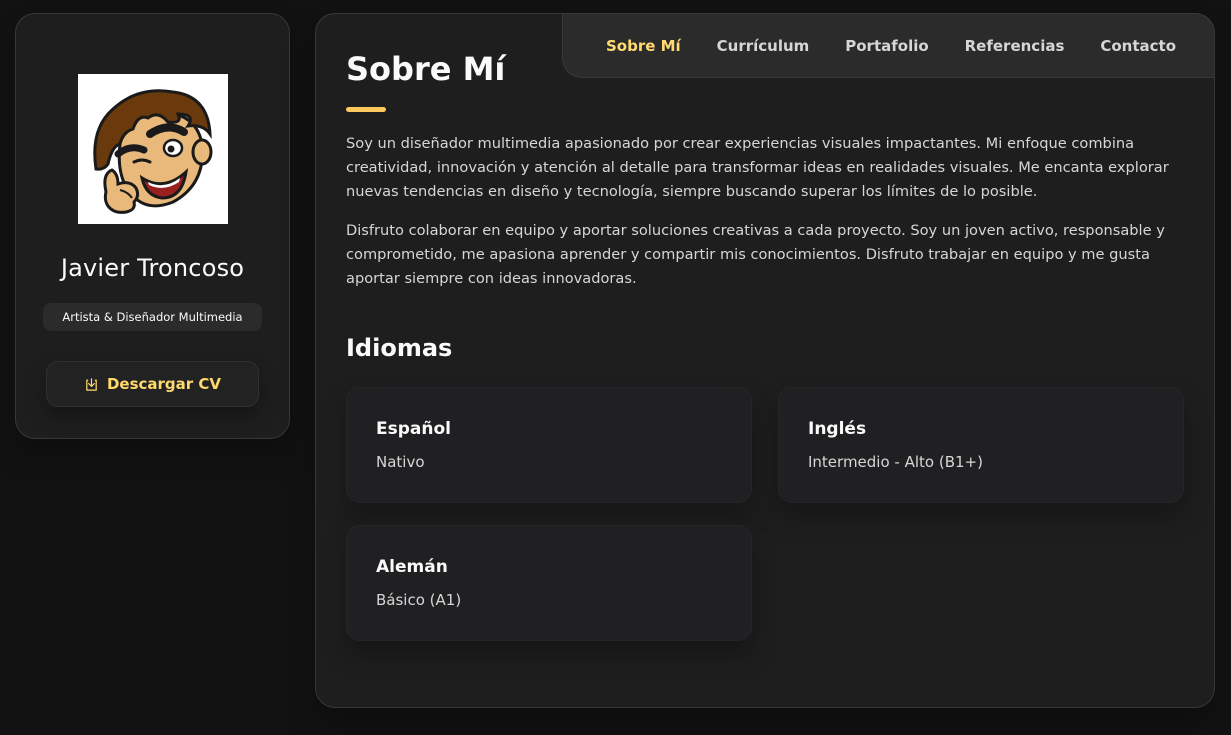  I want to click on language-level: Intermedio - Alto (B1+), so click(895, 462).